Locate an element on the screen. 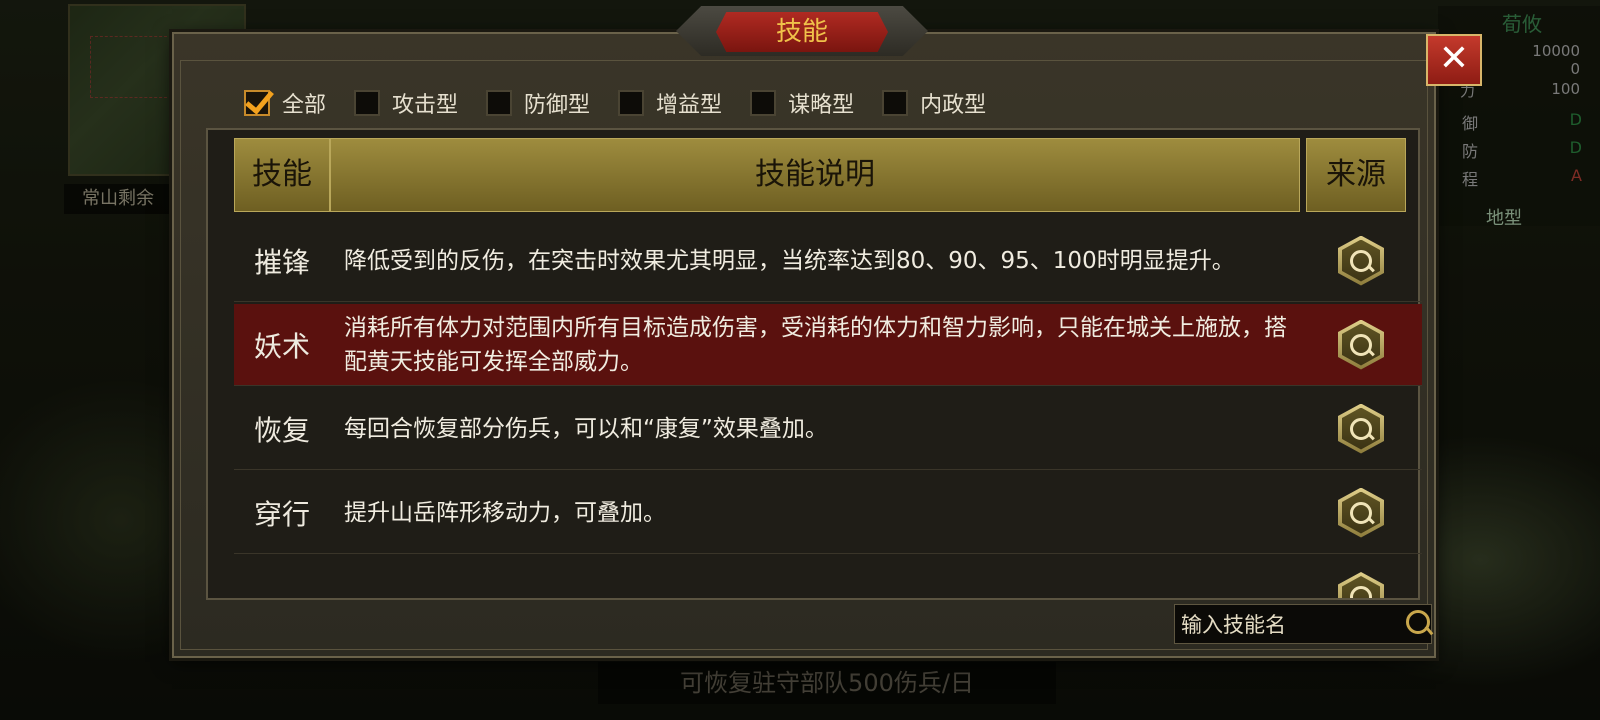 Image resolution: width=1600 pixels, height=720 pixels. search-icon is located at coordinates (1418, 622).